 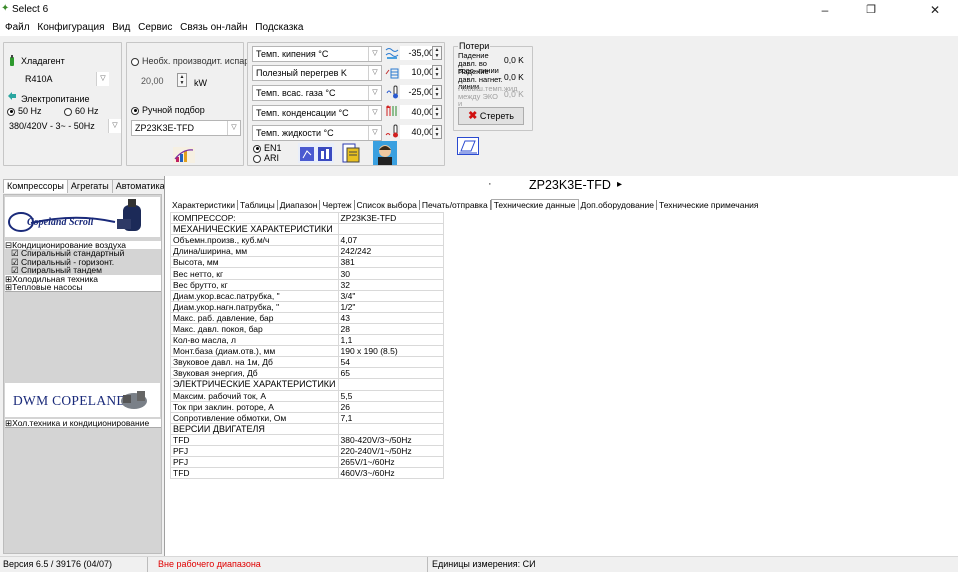 I want to click on table-row: TFD 380-420V/3~/50Hz, so click(x=307, y=439).